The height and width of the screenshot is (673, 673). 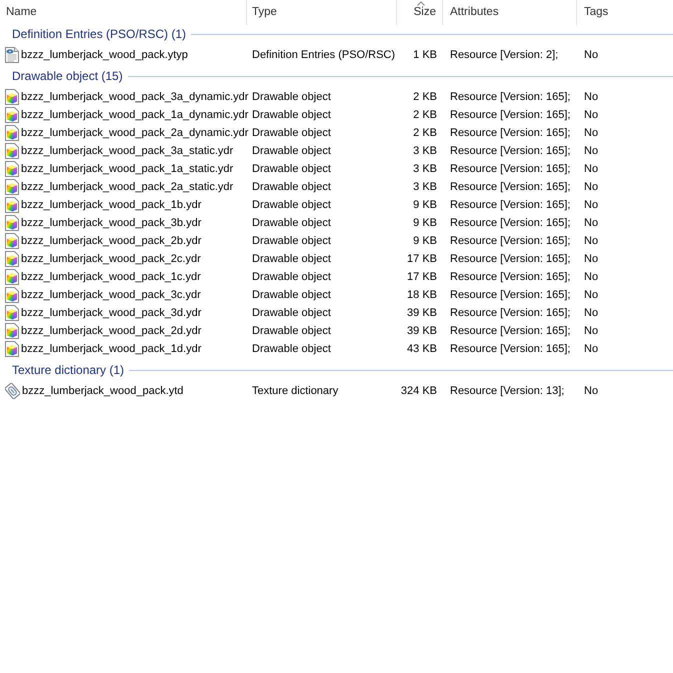 What do you see at coordinates (422, 349) in the screenshot?
I see `file-size: 43 KB` at bounding box center [422, 349].